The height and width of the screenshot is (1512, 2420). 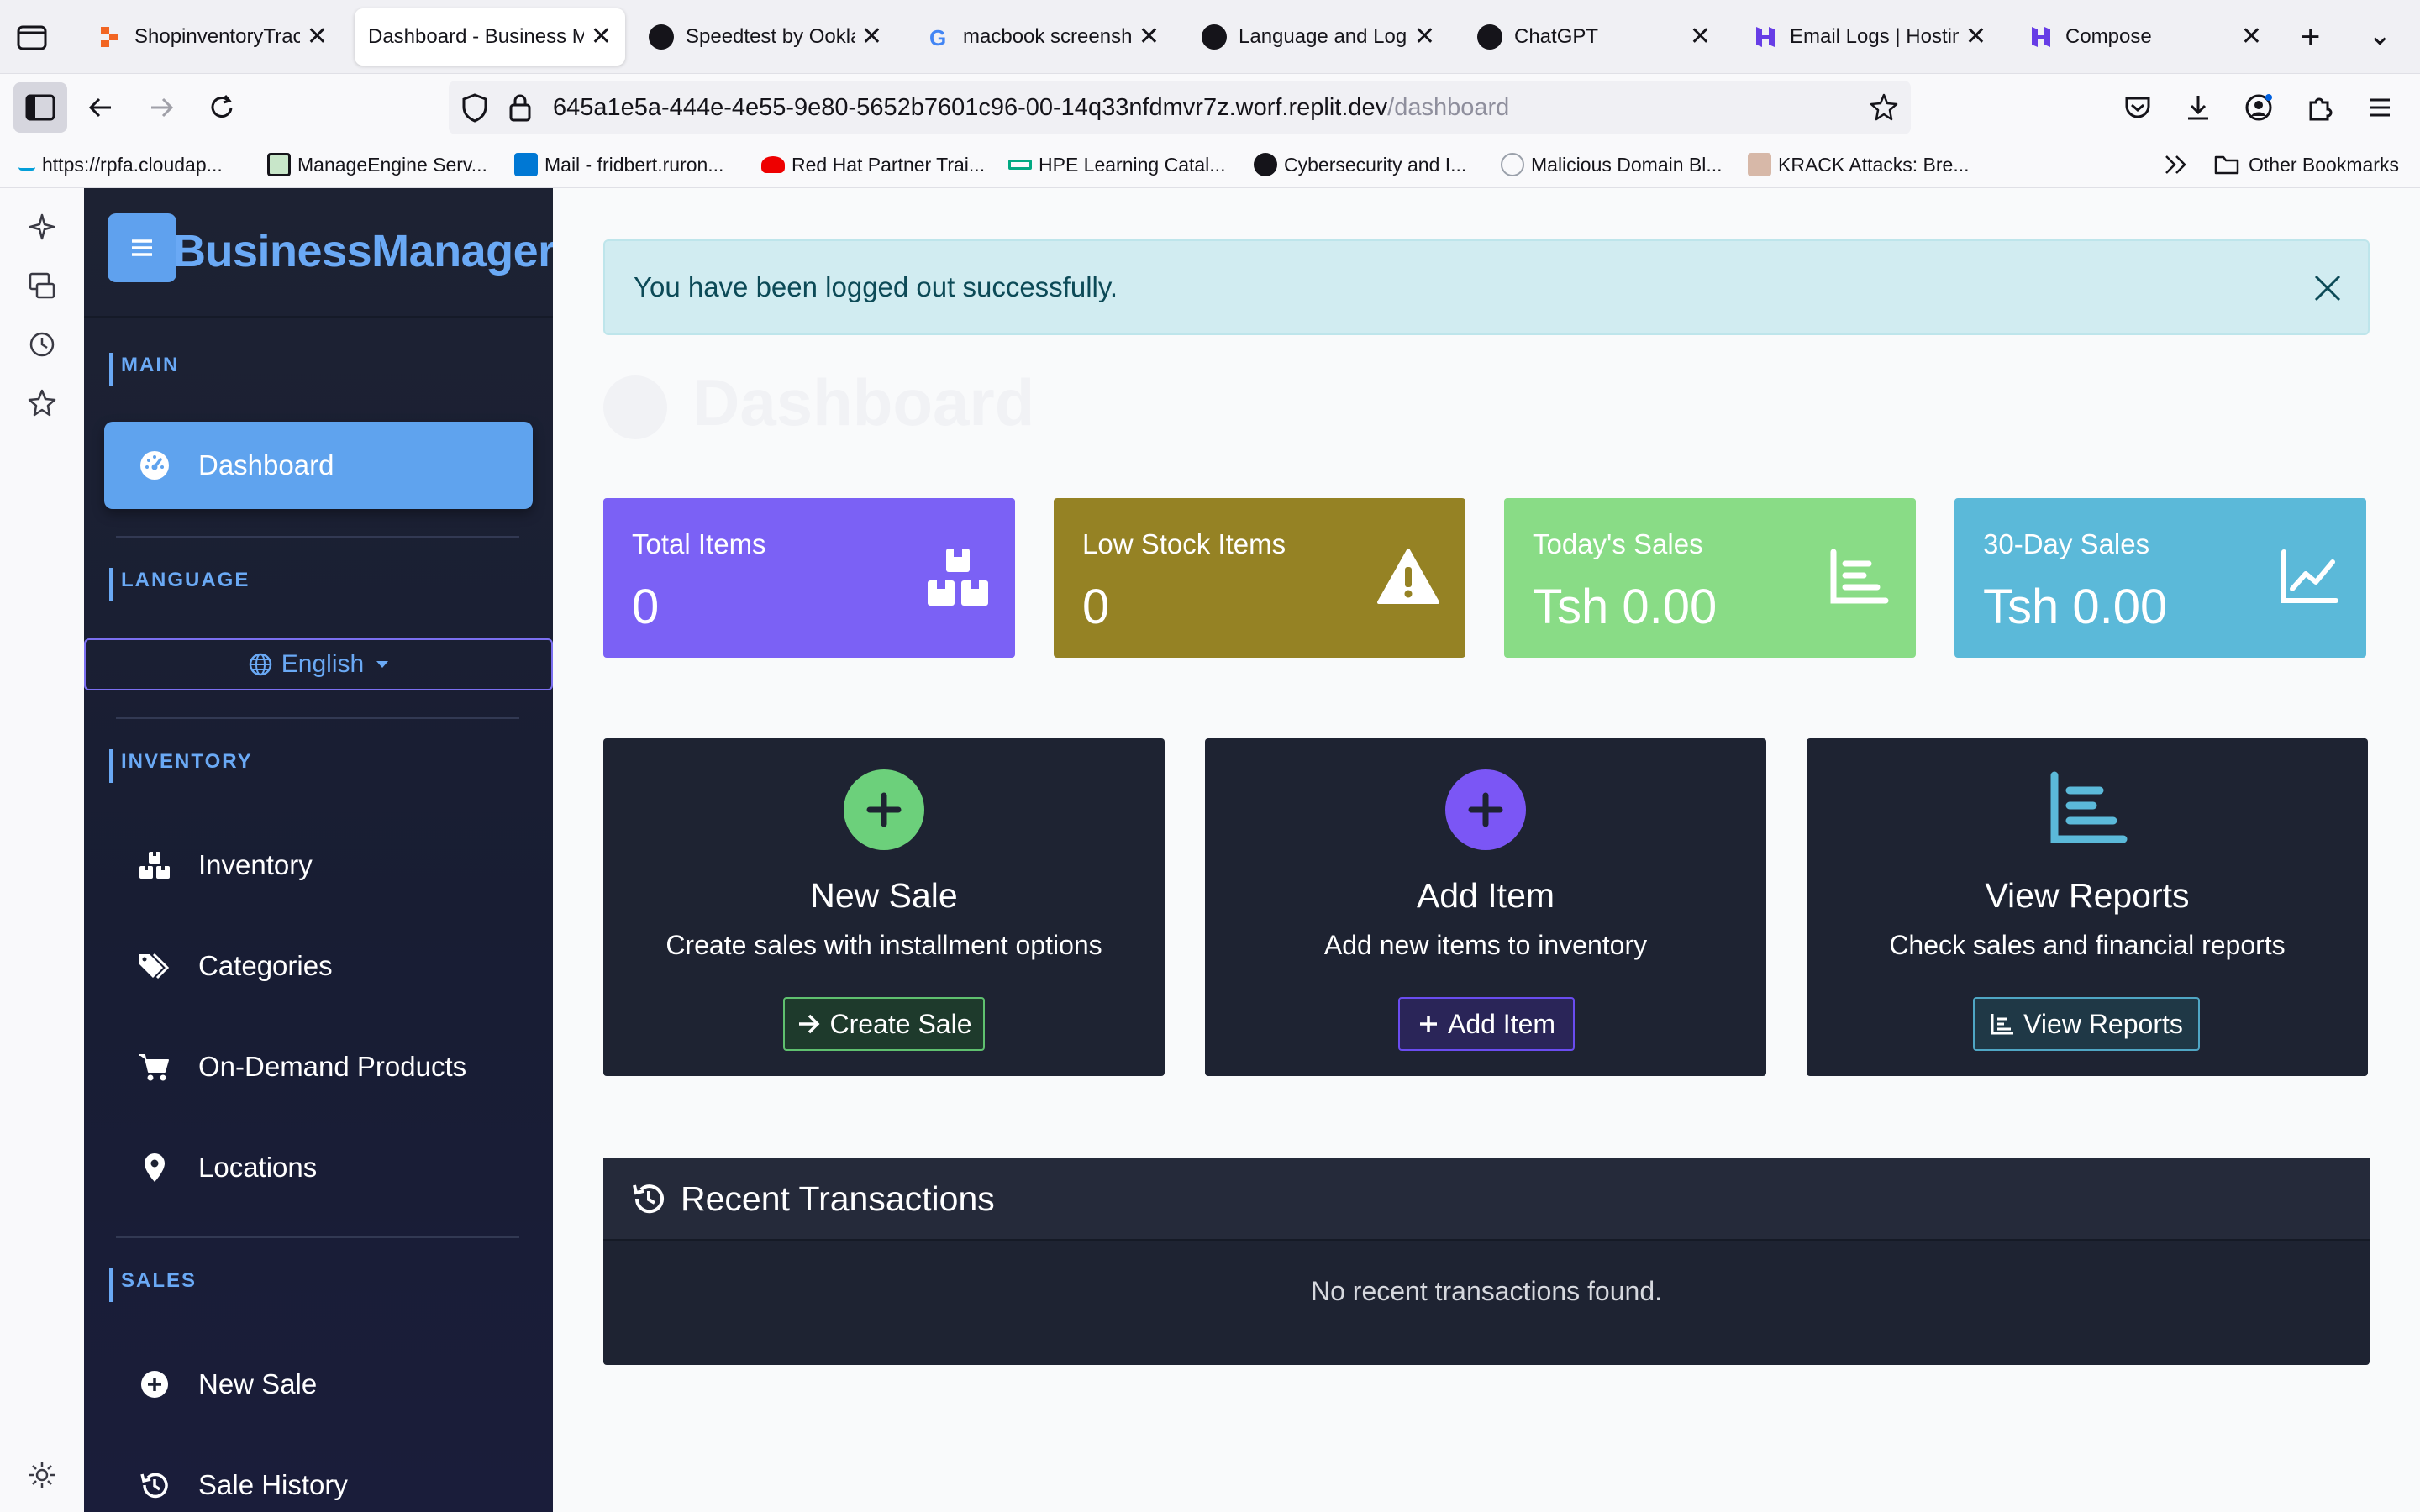 What do you see at coordinates (1259, 578) in the screenshot?
I see `stat-card-low-stock: Low Stock Items 0` at bounding box center [1259, 578].